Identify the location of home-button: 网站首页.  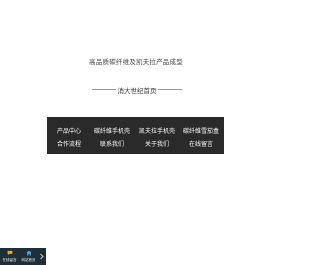
(28, 256).